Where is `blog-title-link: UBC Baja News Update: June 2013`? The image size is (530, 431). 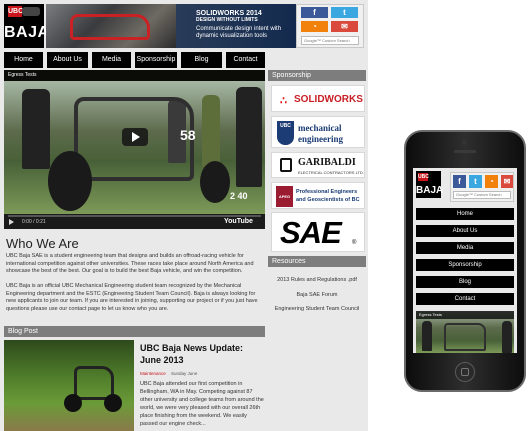 blog-title-link: UBC Baja News Update: June 2013 is located at coordinates (203, 354).